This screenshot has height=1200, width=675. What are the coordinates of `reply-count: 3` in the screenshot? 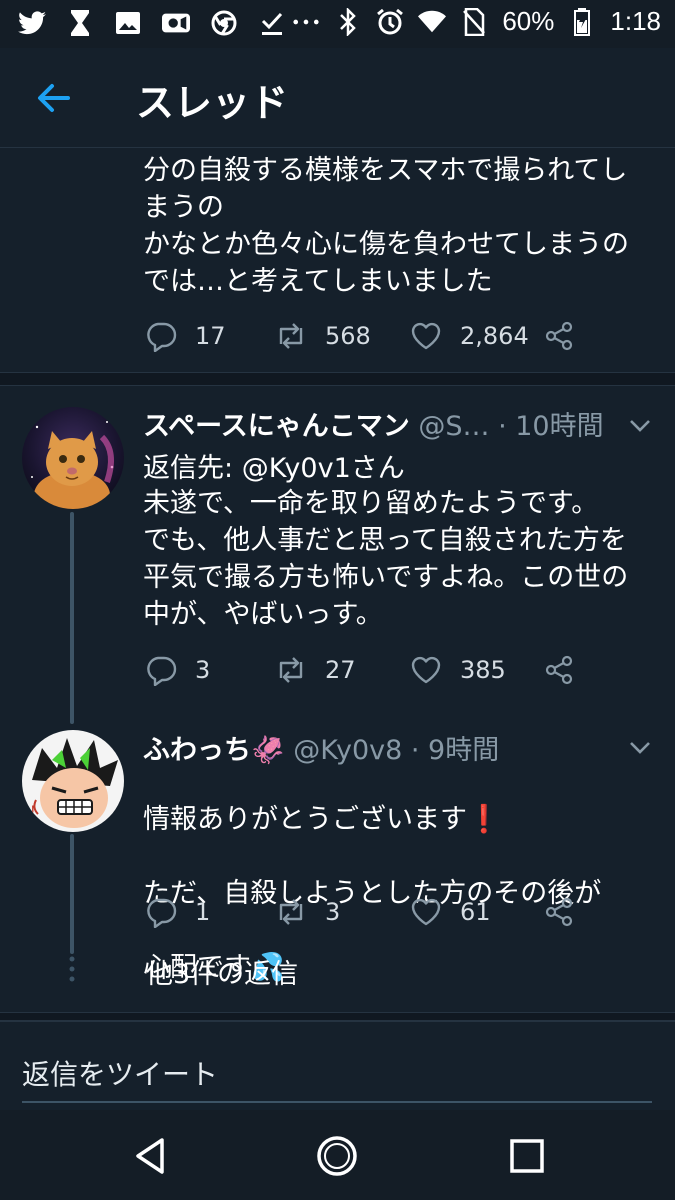 It's located at (203, 670).